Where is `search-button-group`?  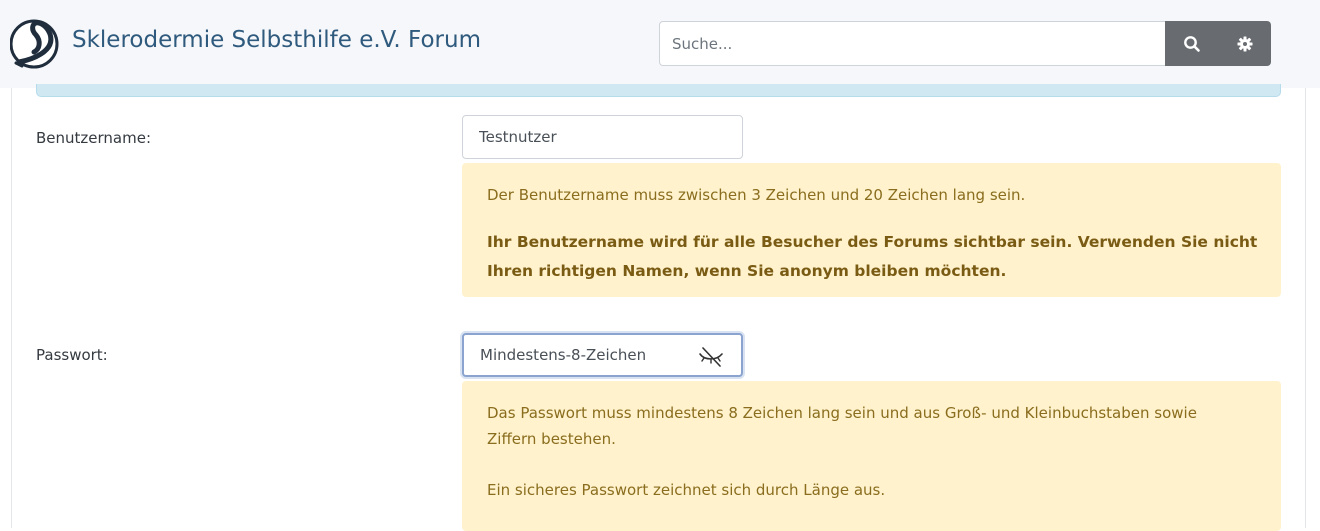
search-button-group is located at coordinates (1218, 43).